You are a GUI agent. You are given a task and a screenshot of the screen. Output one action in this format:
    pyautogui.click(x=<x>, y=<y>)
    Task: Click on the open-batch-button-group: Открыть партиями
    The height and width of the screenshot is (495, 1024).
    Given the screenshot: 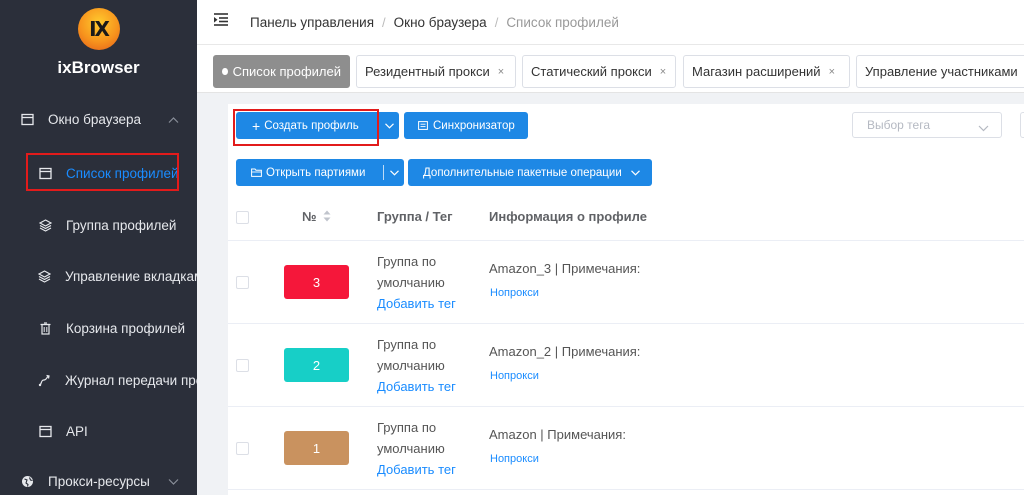 What is the action you would take?
    pyautogui.click(x=320, y=172)
    